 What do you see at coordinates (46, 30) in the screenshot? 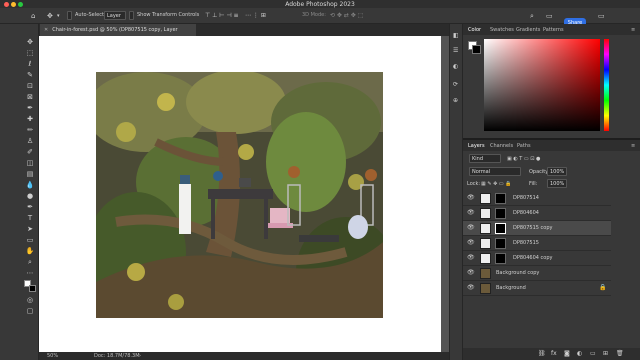
I see `close-tab-icon: ✕` at bounding box center [46, 30].